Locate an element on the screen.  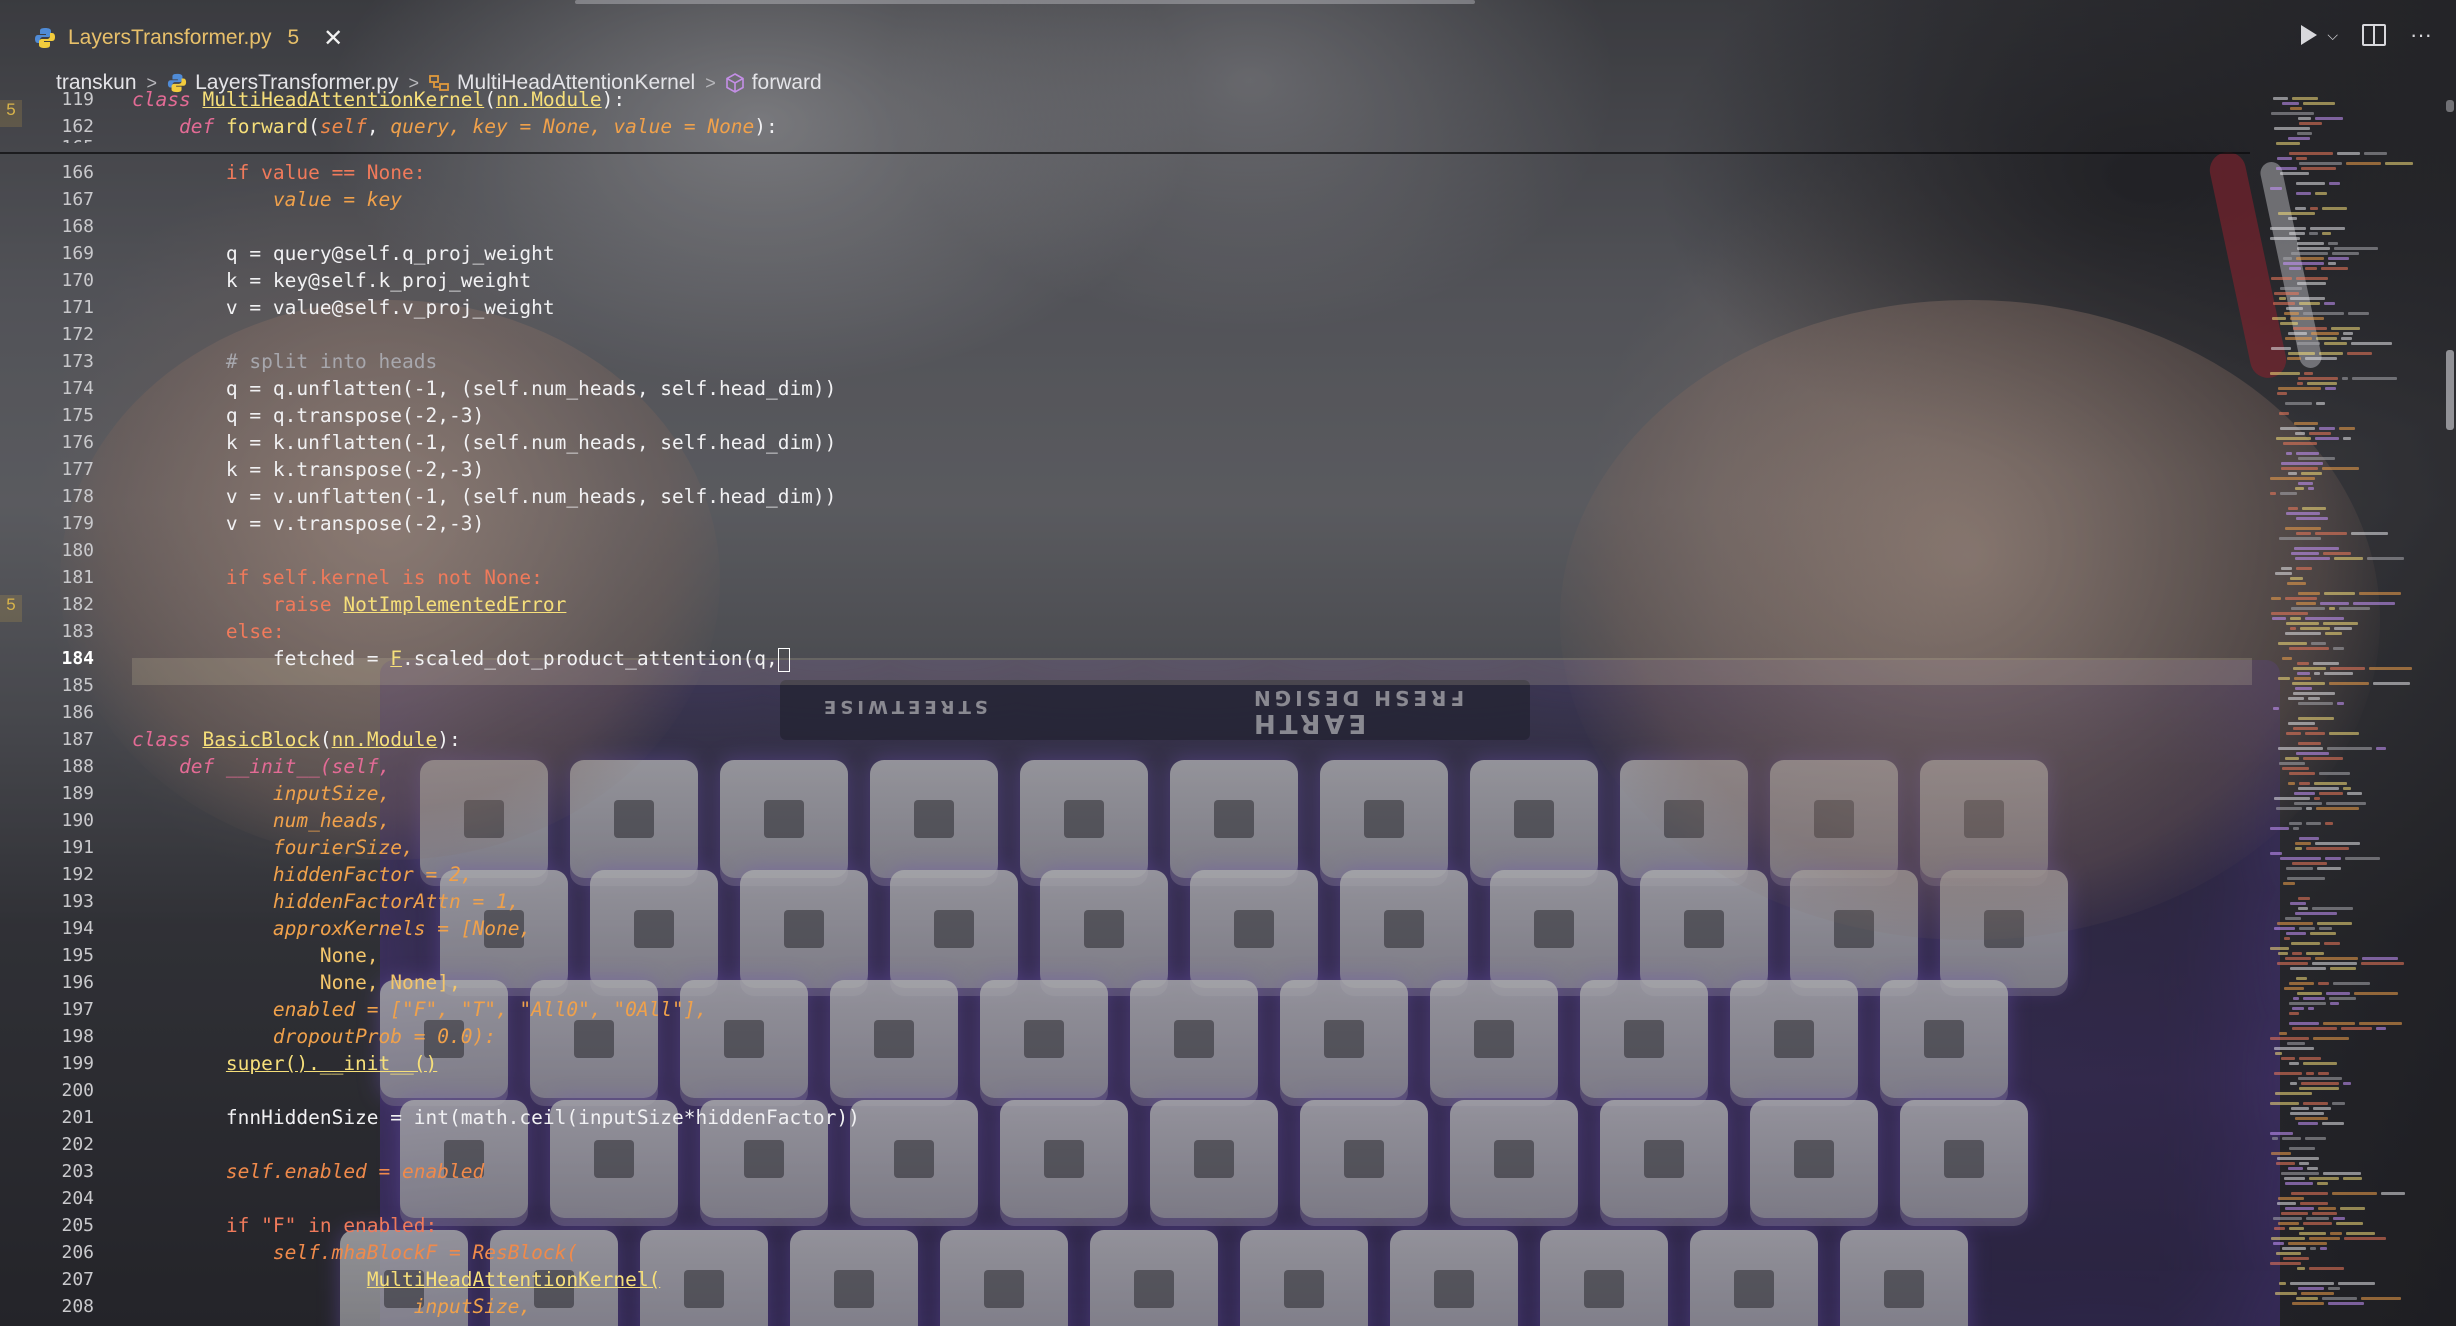
code-line: 187 class BasicBlock(nn.Module): is located at coordinates (1135, 739).